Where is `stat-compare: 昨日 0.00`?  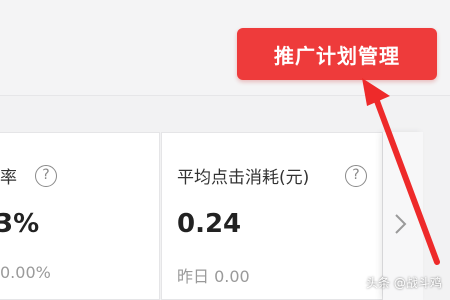
stat-compare: 昨日 0.00 is located at coordinates (213, 276).